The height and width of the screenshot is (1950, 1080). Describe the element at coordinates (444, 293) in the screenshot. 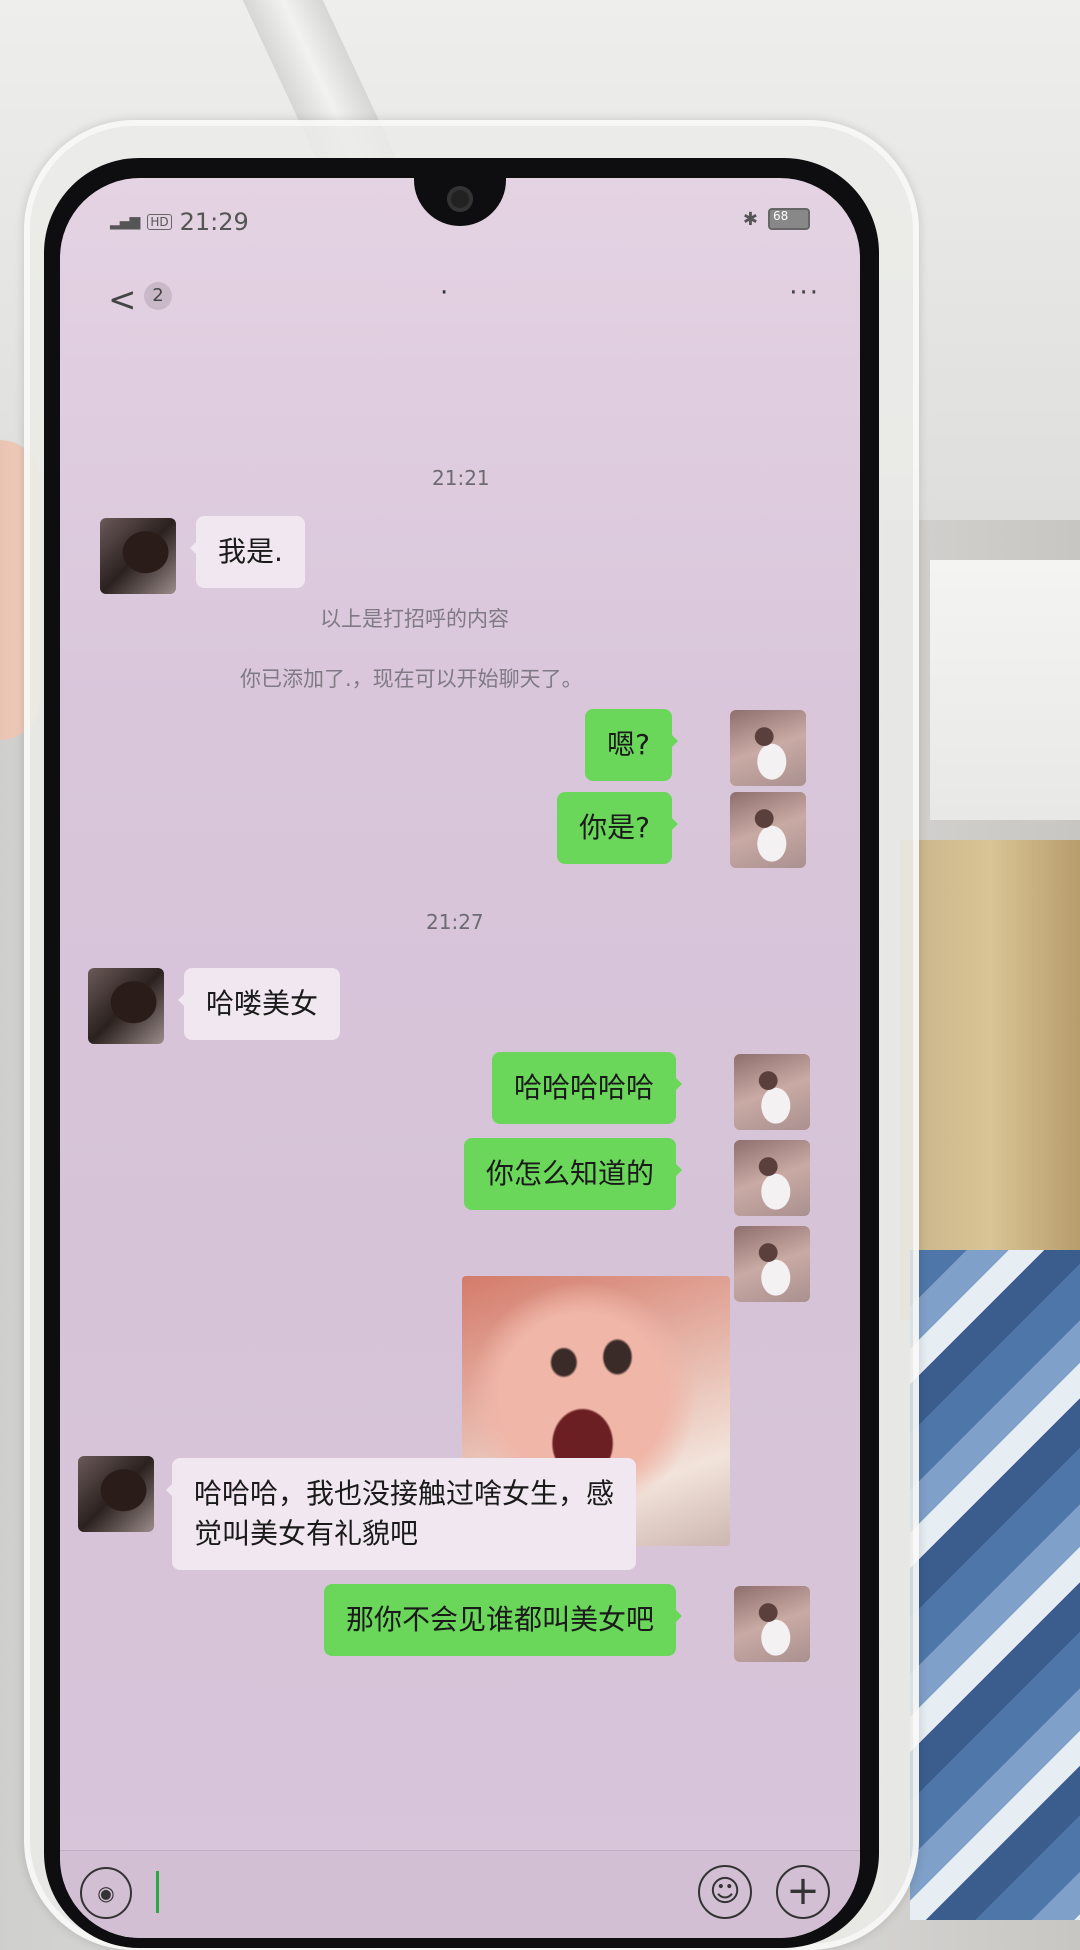

I see `chat-title: ·` at that location.